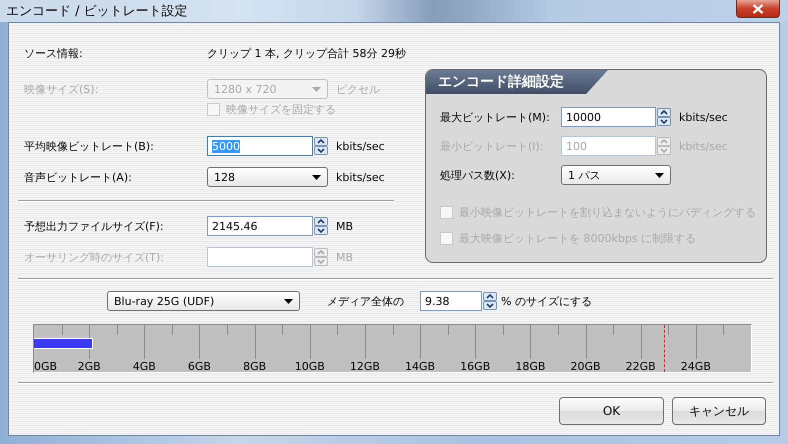  I want to click on window-title: エンコード / ビットレート設定, so click(97, 11).